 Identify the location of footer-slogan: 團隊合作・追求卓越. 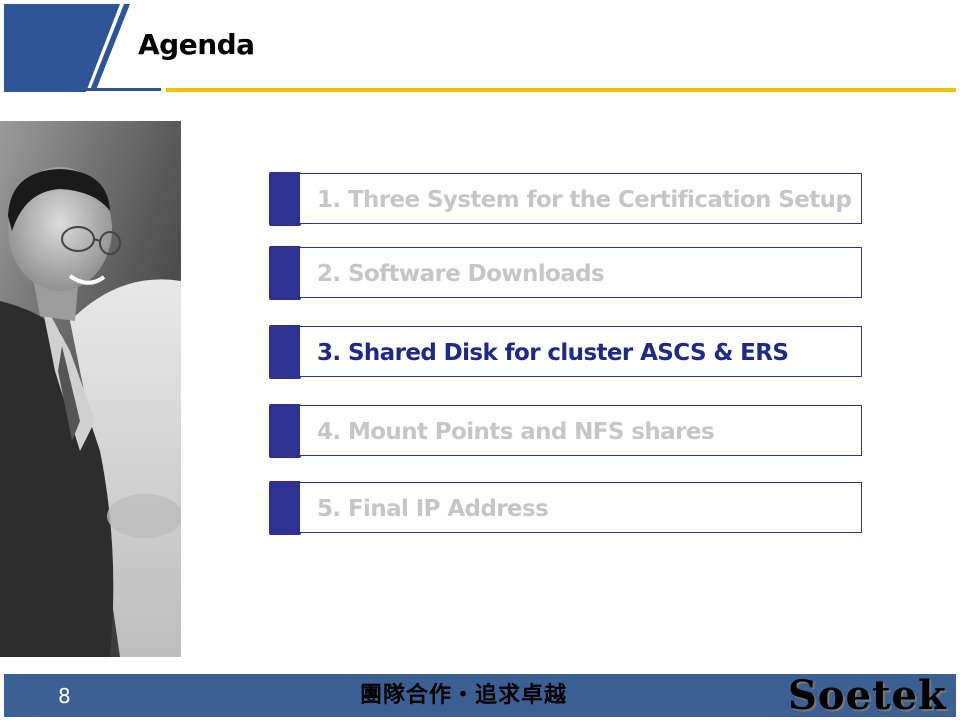
(464, 695).